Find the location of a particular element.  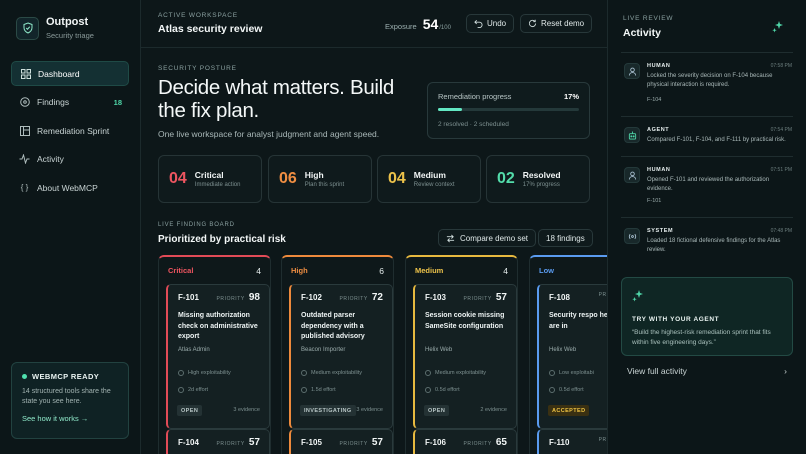

sidebar-item-findings: Findings 18 is located at coordinates (70, 102).